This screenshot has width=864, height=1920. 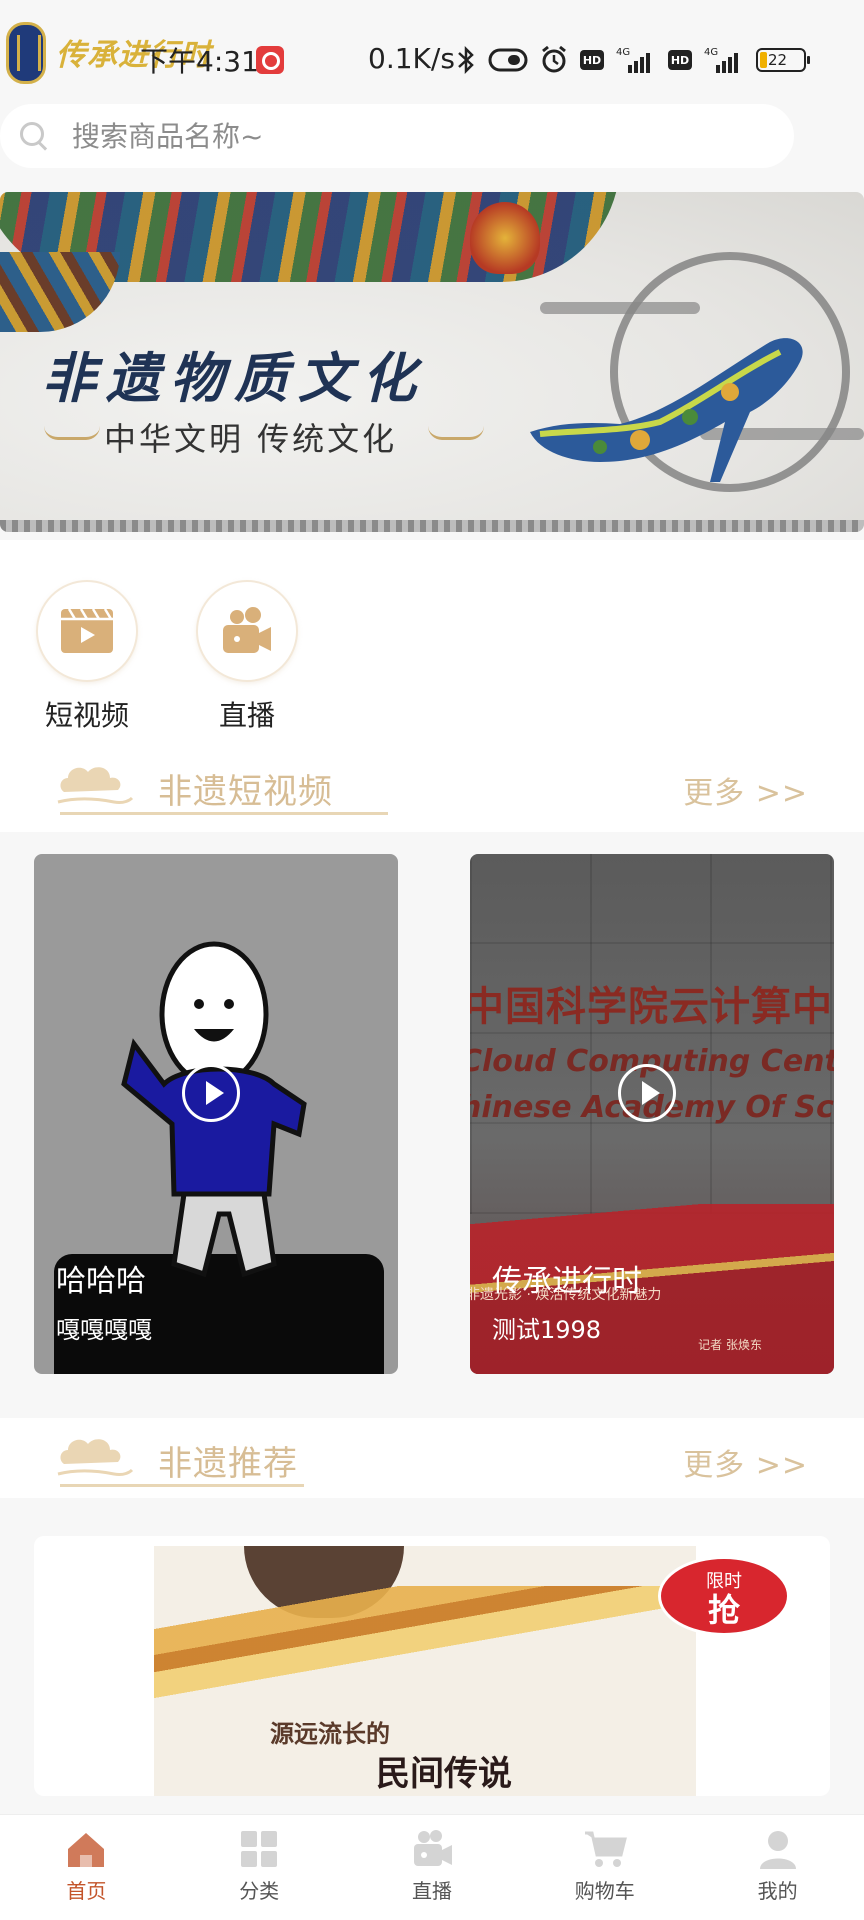 I want to click on flash-sale-line2: 抢, so click(x=723, y=1610).